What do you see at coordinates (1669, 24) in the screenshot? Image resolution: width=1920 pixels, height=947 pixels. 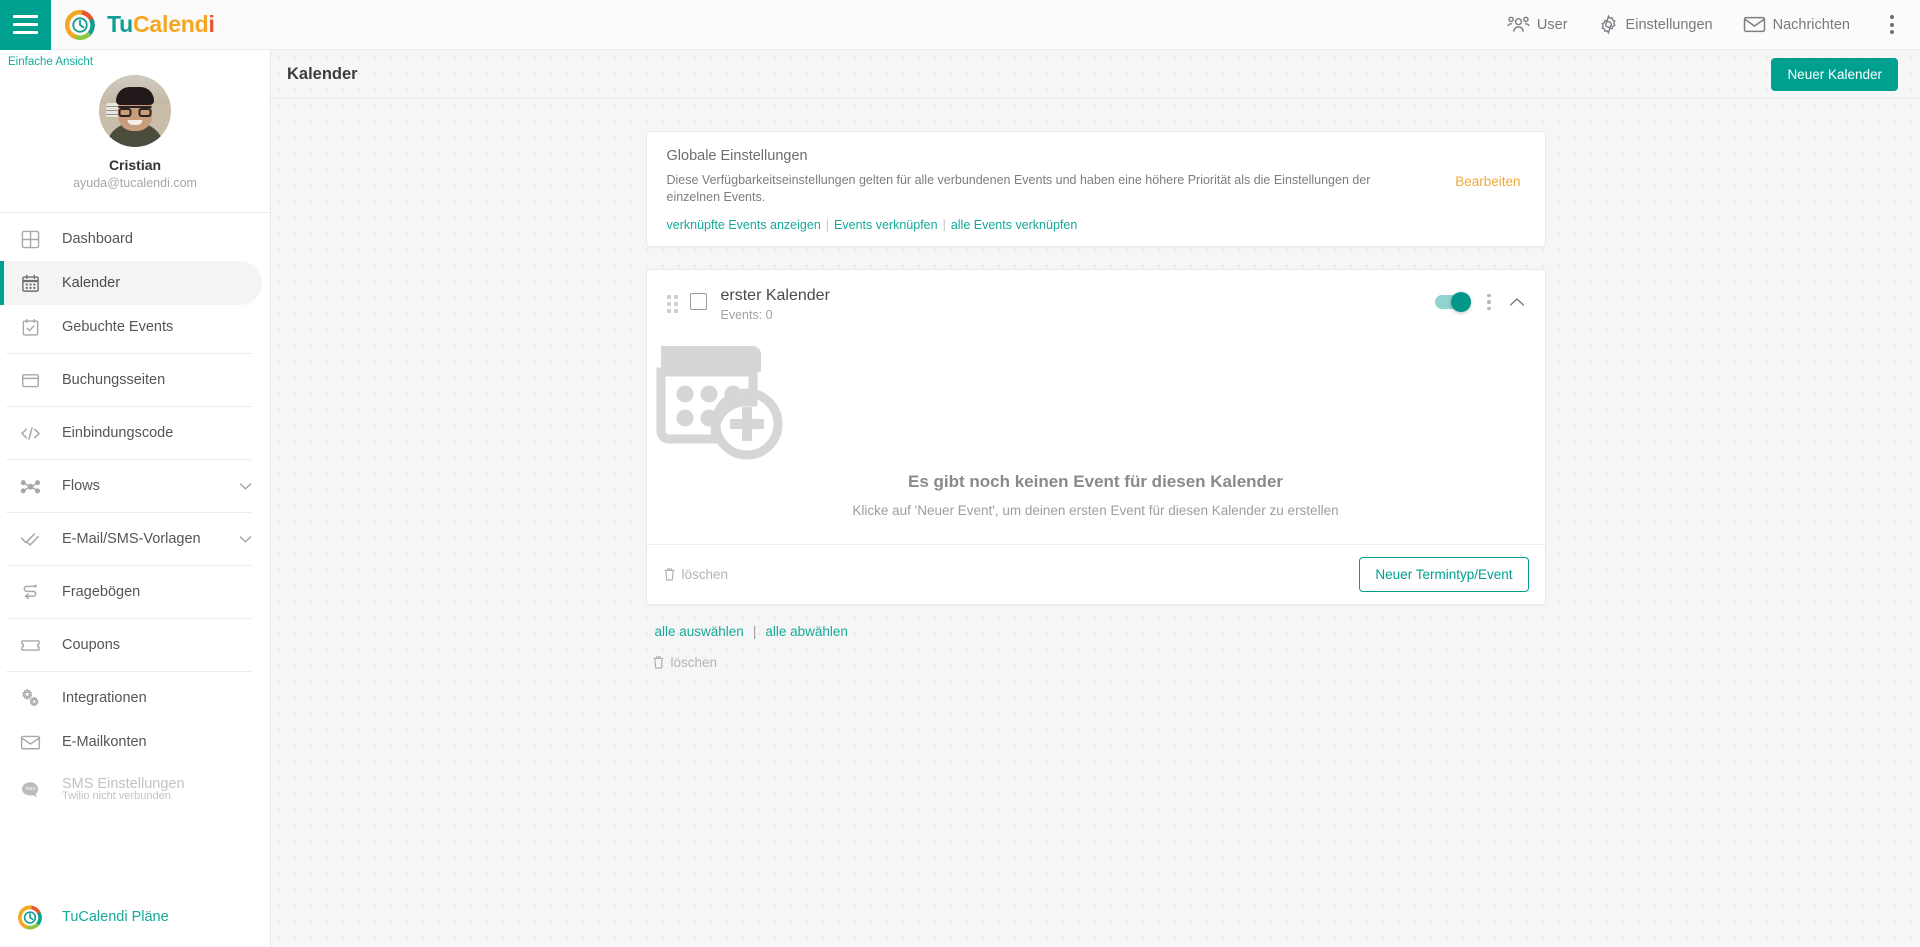 I see `topbar-item-settings-label: Einstellungen` at bounding box center [1669, 24].